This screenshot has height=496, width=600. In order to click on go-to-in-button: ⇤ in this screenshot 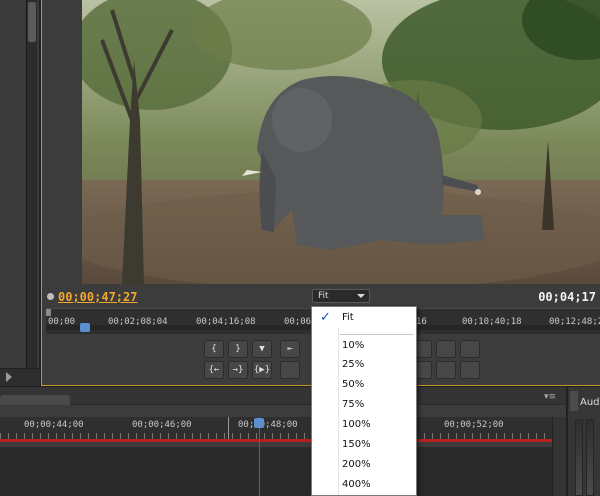, I will do `click(290, 349)`.